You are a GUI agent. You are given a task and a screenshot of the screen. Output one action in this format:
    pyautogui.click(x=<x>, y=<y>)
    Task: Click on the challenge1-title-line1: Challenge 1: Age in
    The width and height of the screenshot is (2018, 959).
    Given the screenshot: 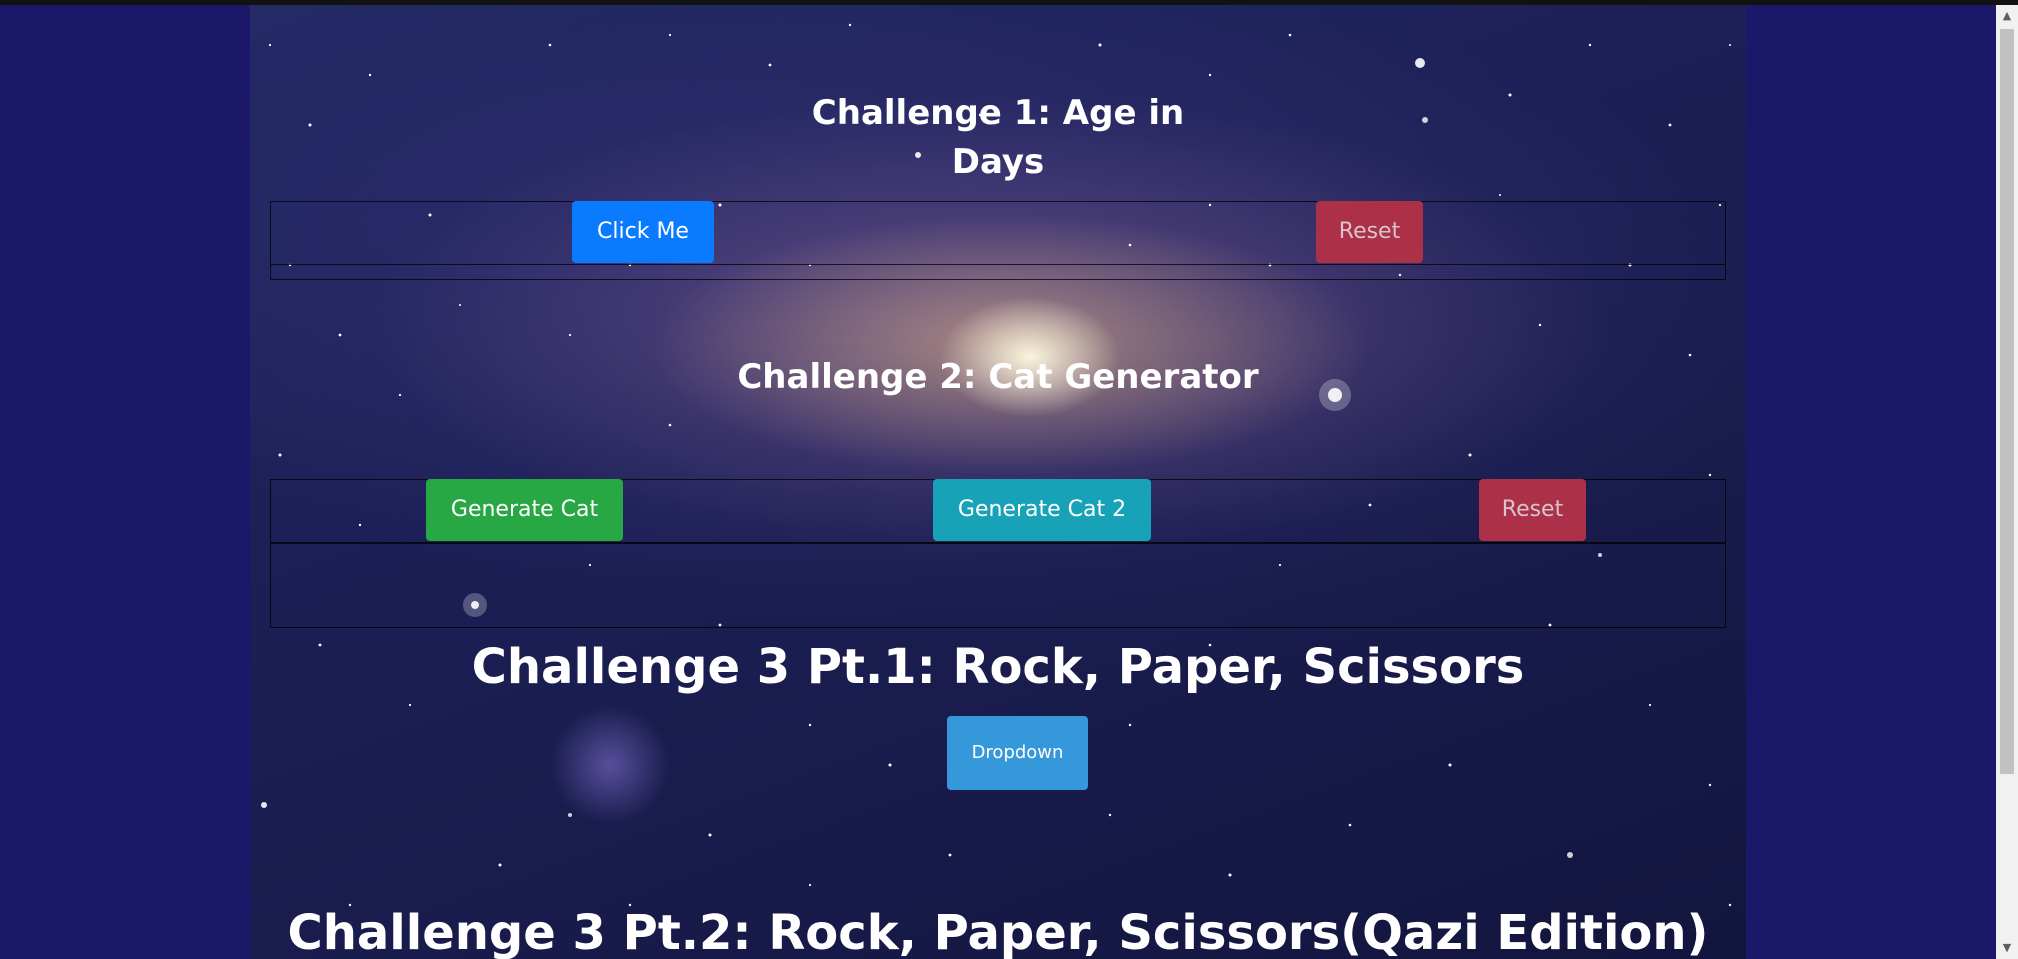 What is the action you would take?
    pyautogui.click(x=998, y=113)
    